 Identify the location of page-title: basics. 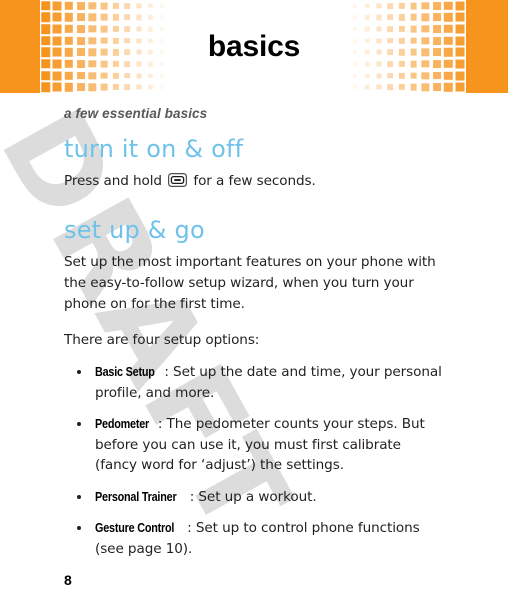
(254, 46).